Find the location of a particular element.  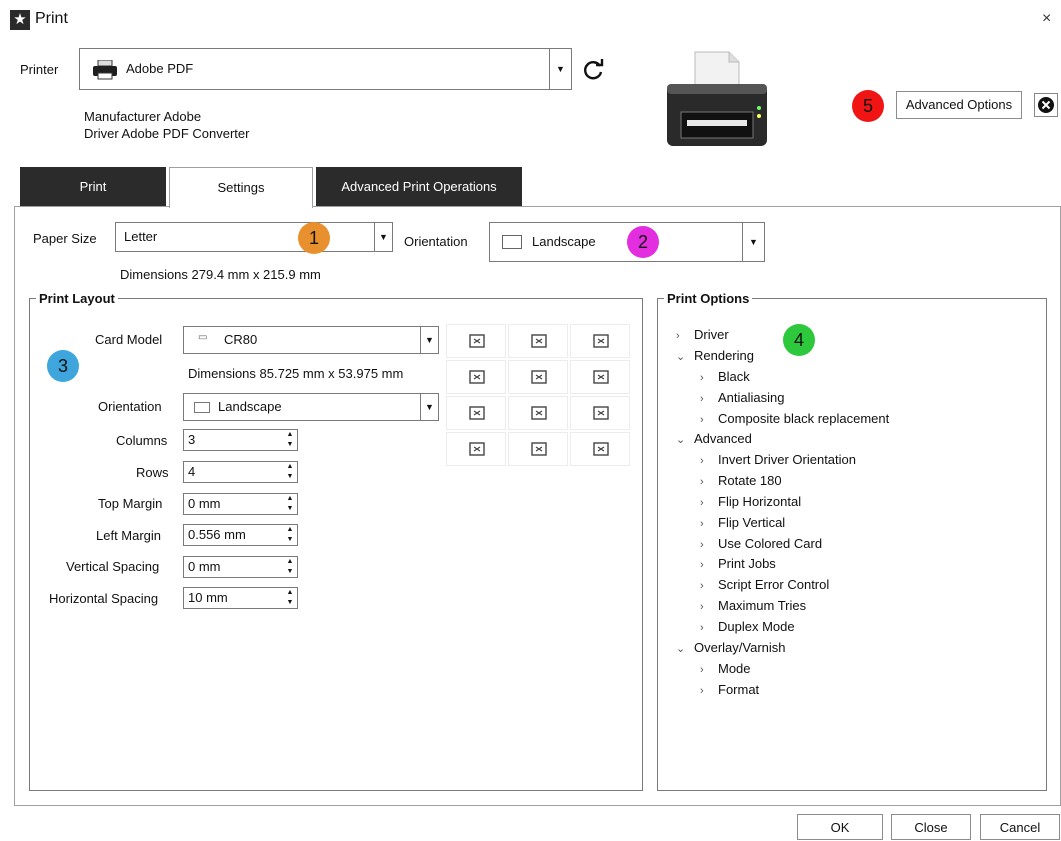

rows-label: Rows is located at coordinates (152, 472).